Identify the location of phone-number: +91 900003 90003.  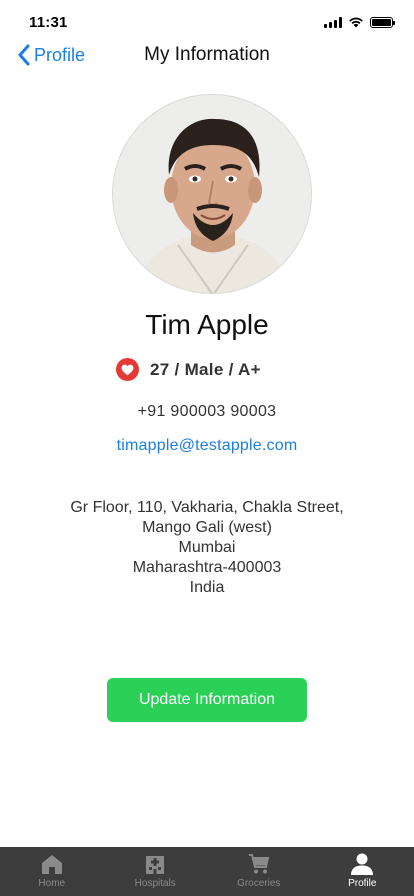
(207, 411).